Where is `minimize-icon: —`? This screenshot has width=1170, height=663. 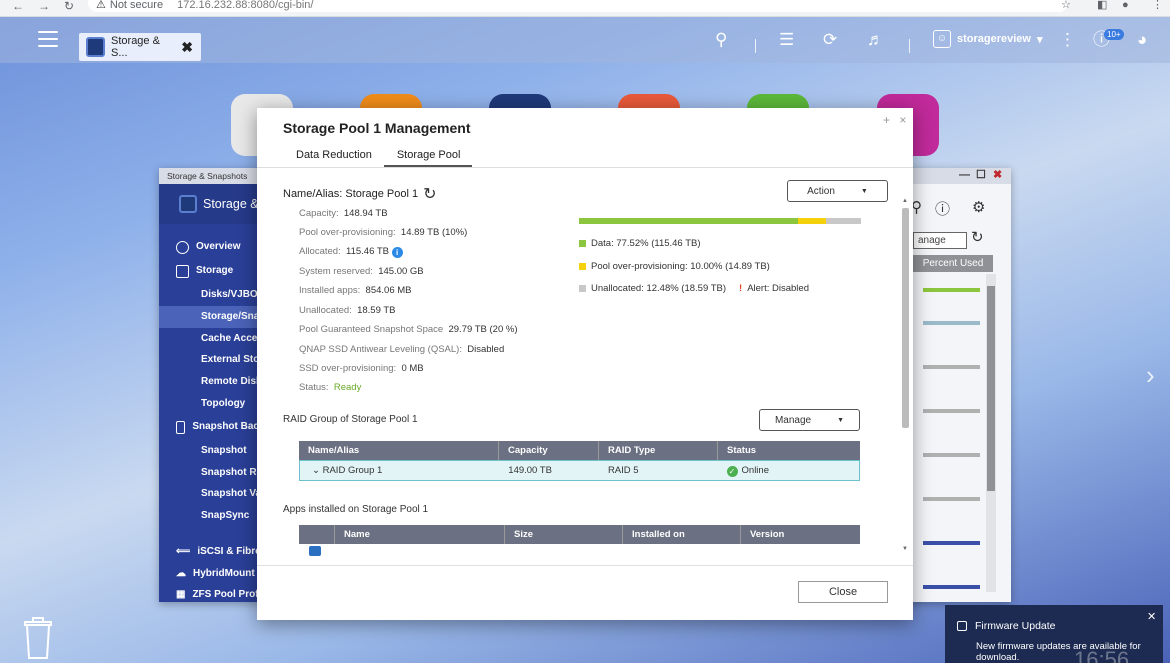
minimize-icon: — is located at coordinates (964, 175).